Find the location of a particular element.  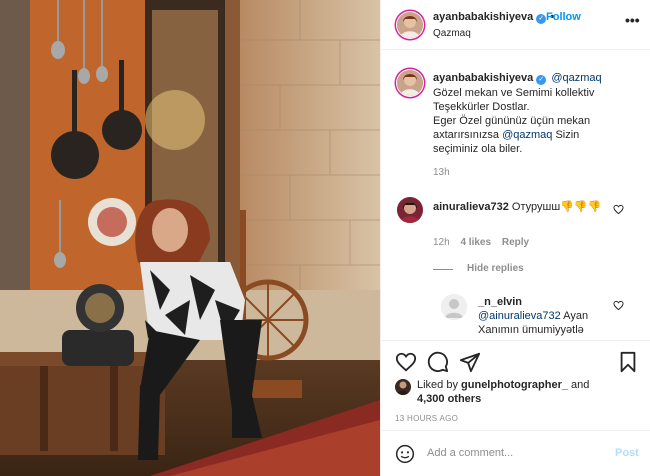

comment-likes: 4 likes is located at coordinates (475, 242).